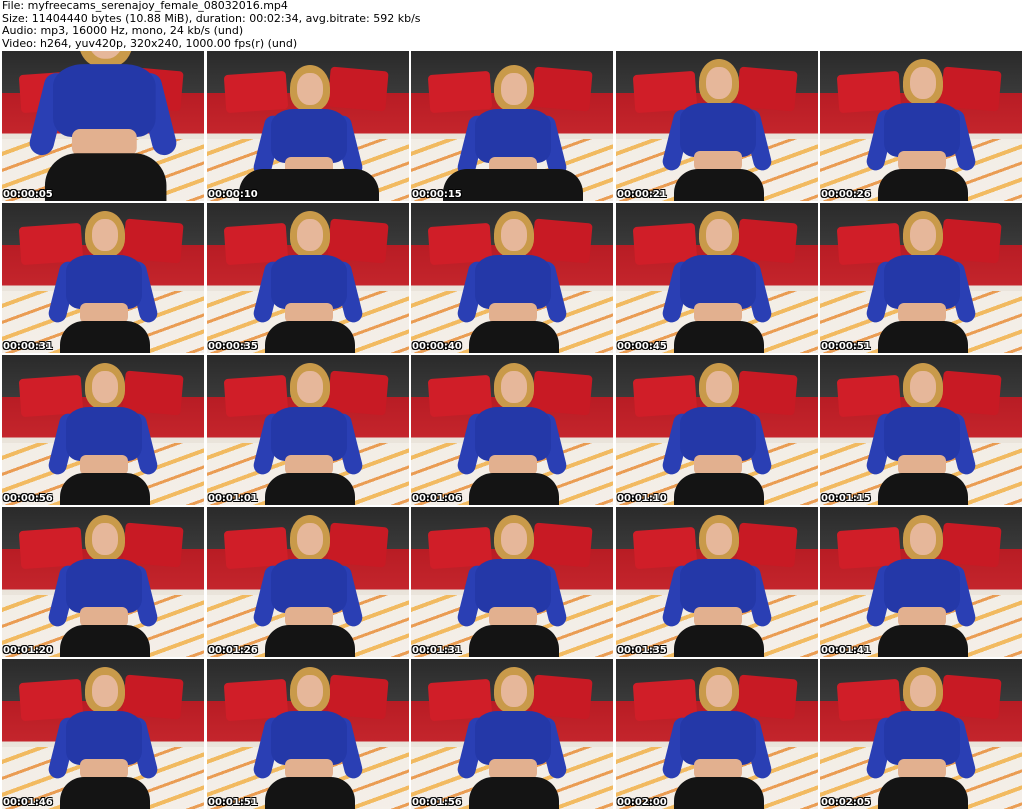 This screenshot has width=1024, height=811. What do you see at coordinates (642, 498) in the screenshot?
I see `frame-timestamp: 00:01:10` at bounding box center [642, 498].